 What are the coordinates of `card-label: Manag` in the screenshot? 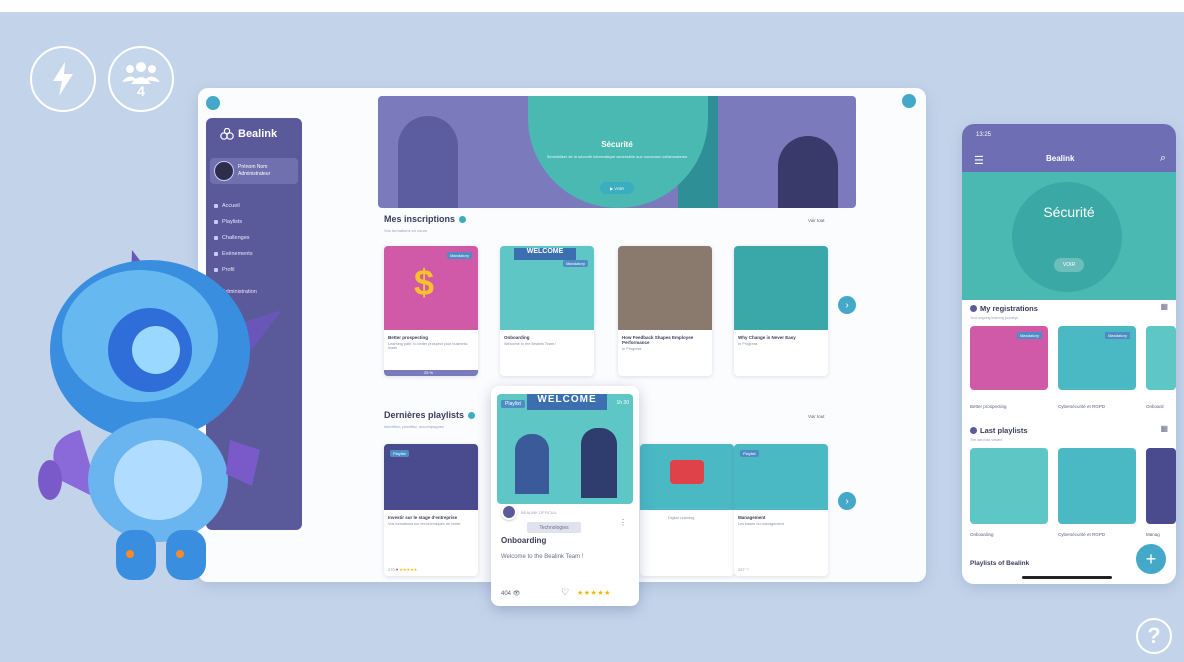 It's located at (1153, 534).